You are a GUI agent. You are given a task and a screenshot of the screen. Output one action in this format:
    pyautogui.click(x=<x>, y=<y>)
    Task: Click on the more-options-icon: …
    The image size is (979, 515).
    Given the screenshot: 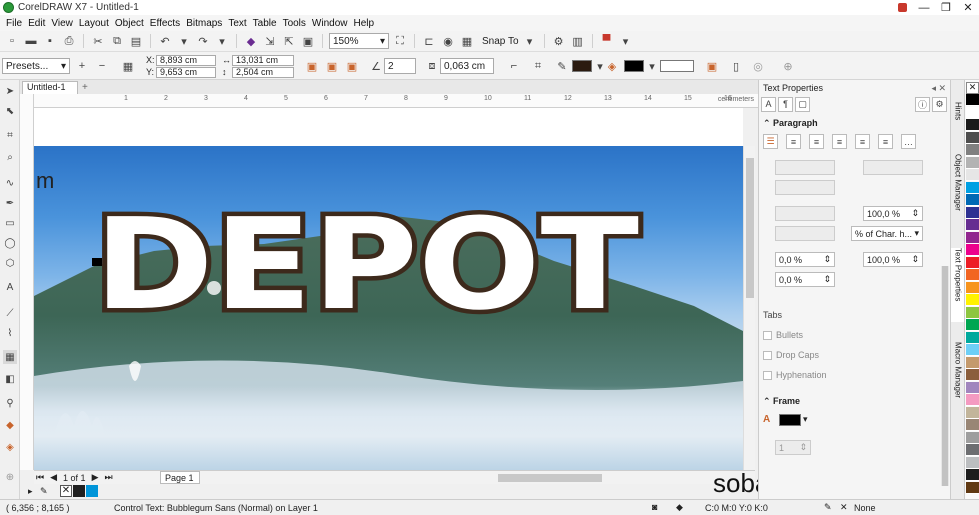 What is the action you would take?
    pyautogui.click(x=908, y=141)
    